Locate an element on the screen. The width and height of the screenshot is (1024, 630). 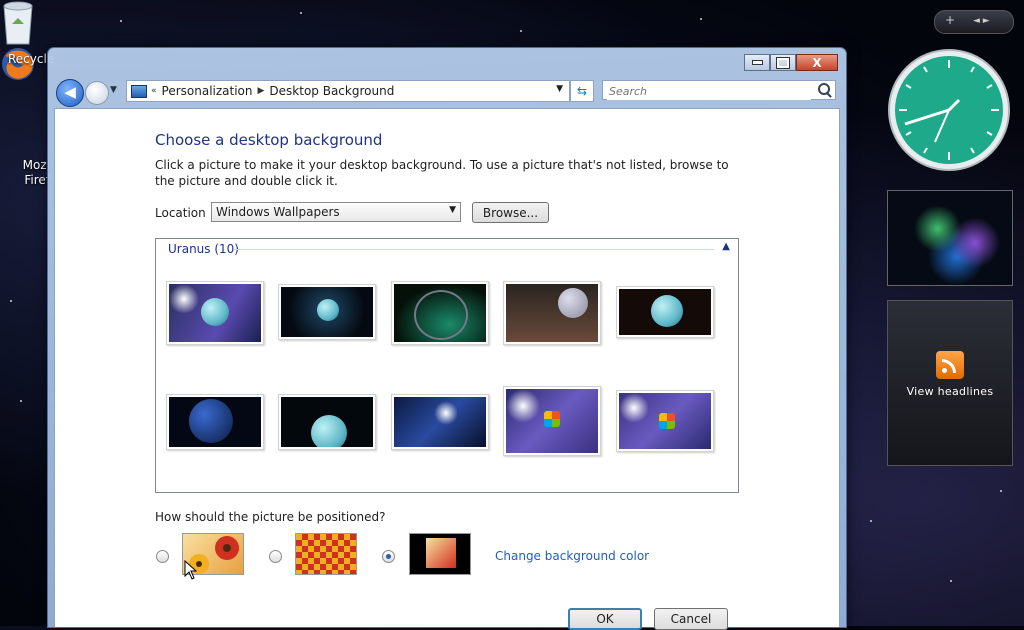
change-background-color-link: Change background color is located at coordinates (572, 556).